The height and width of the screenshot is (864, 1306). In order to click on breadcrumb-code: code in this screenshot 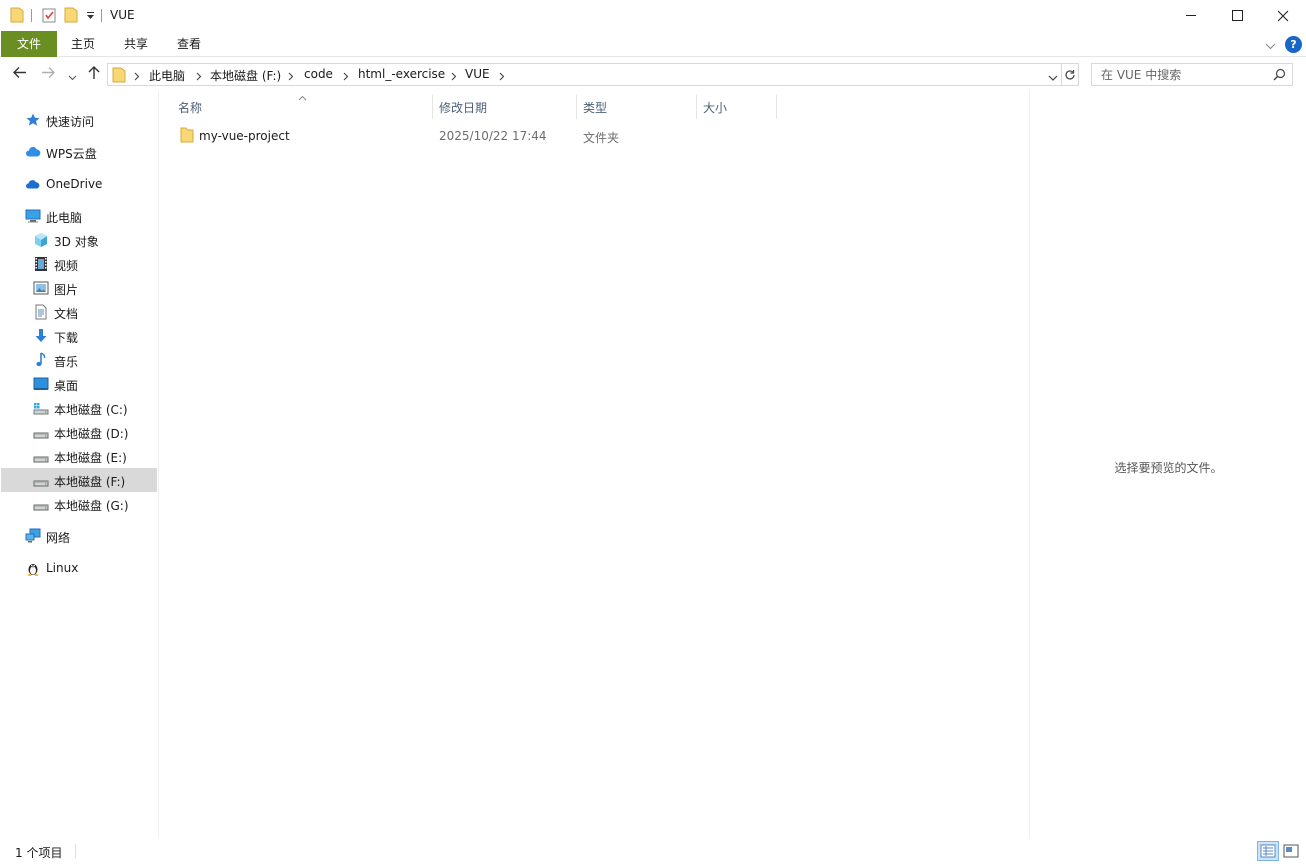, I will do `click(318, 74)`.